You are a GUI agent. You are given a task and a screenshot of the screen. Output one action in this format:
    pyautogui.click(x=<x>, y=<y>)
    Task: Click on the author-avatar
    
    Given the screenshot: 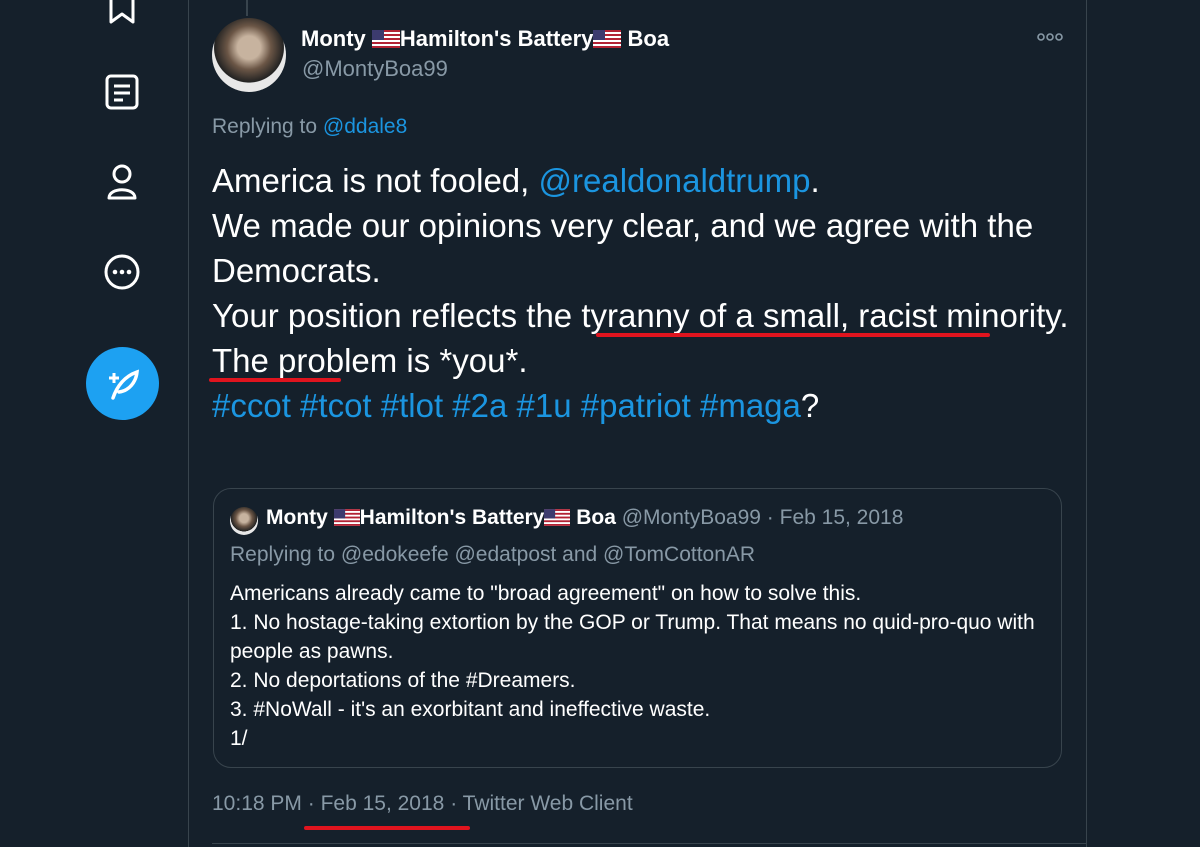 What is the action you would take?
    pyautogui.click(x=249, y=55)
    